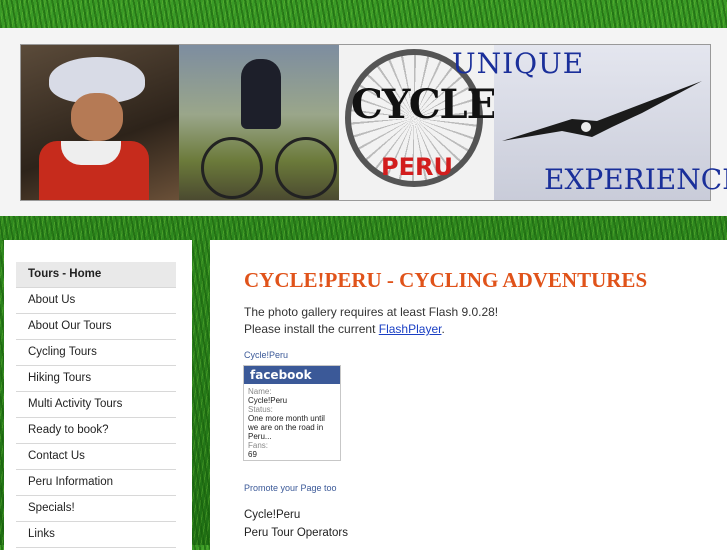  What do you see at coordinates (422, 104) in the screenshot?
I see `logo-text: CYCLE!` at bounding box center [422, 104].